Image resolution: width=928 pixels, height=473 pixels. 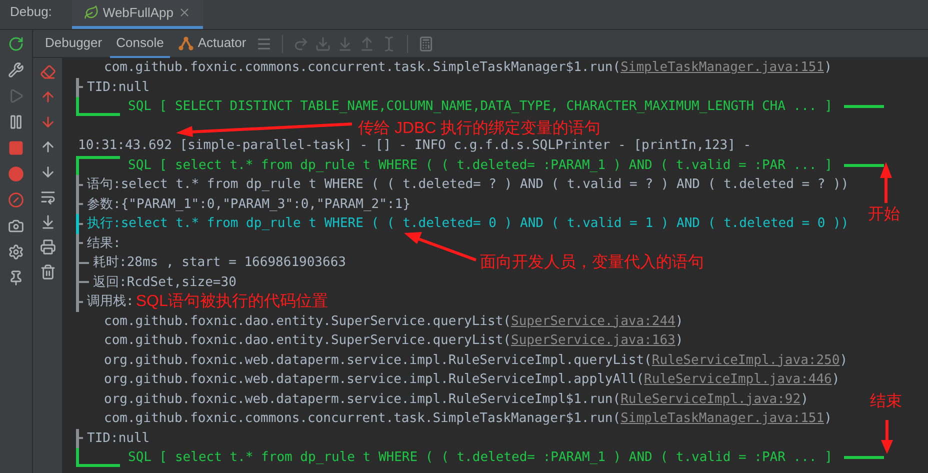 I want to click on annotation-text: 传给 JDBC 执行的绑定变量的语句, so click(x=479, y=128).